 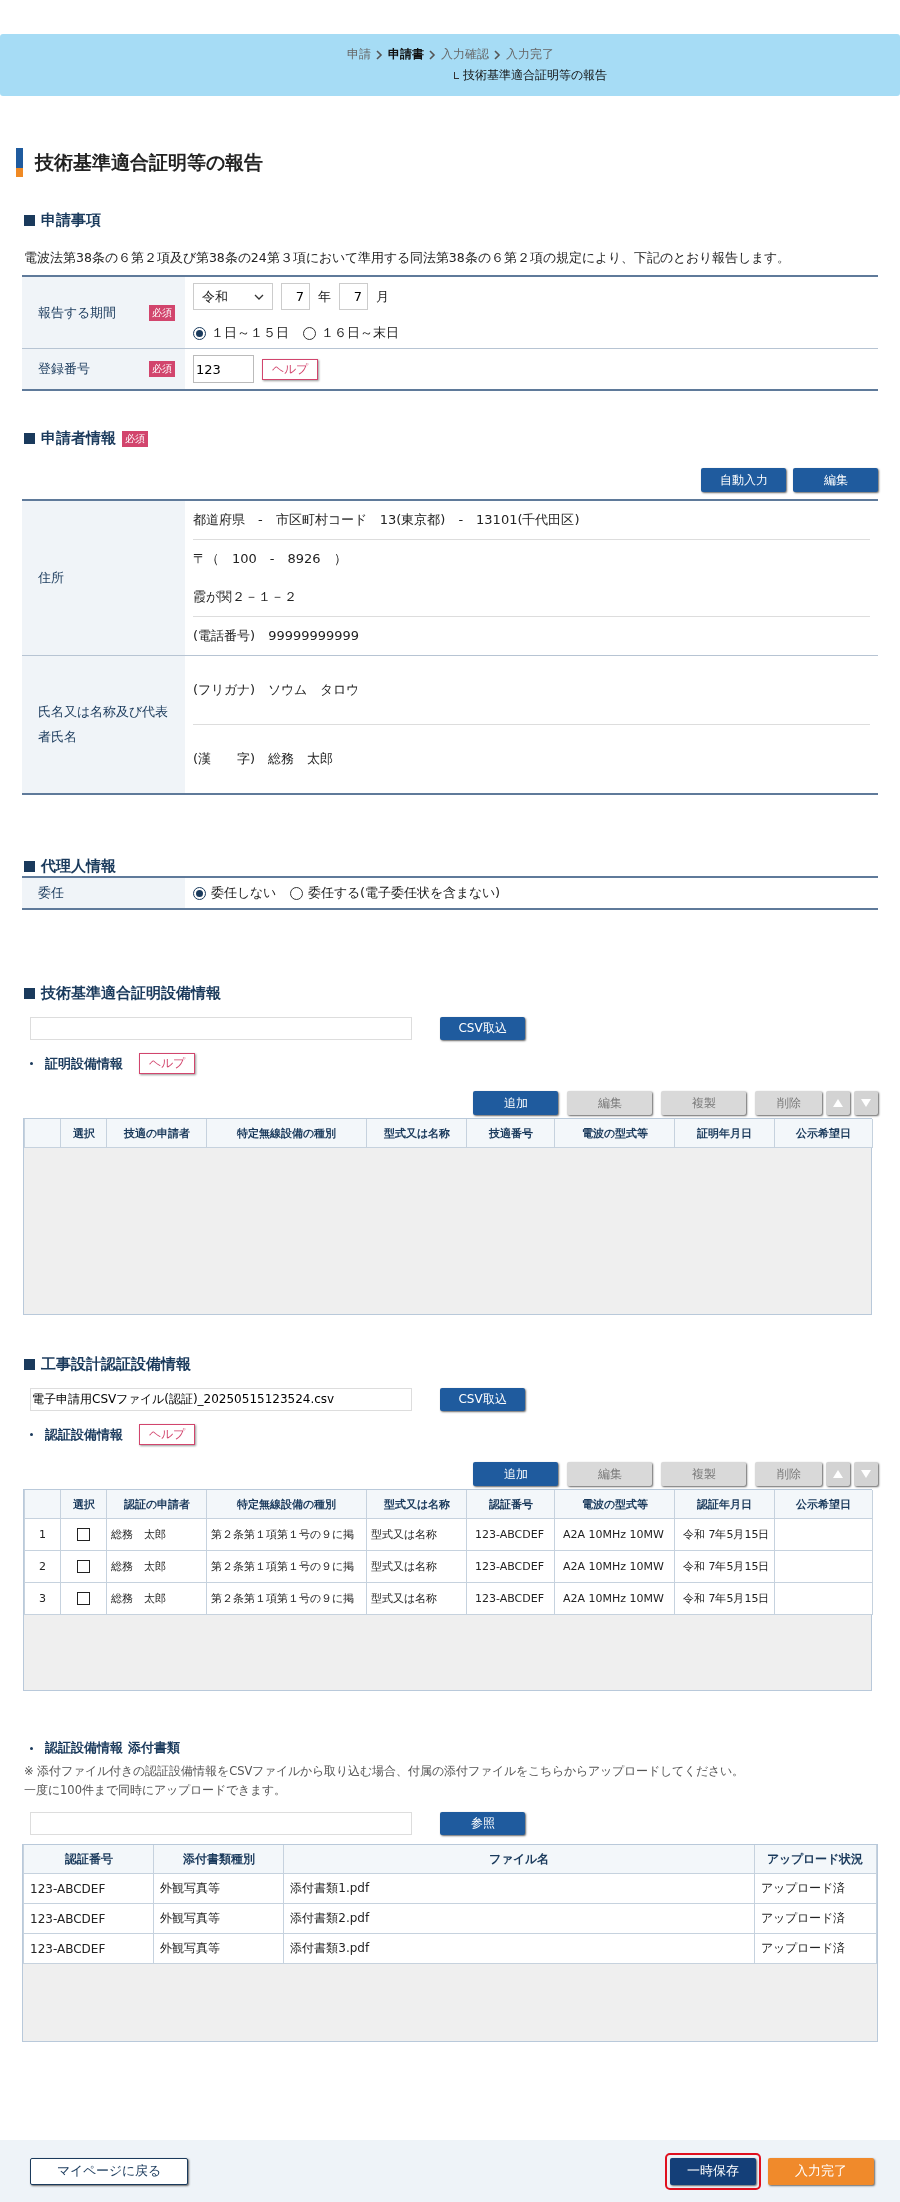 What do you see at coordinates (78, 438) in the screenshot?
I see `section-heading: 申請者情報` at bounding box center [78, 438].